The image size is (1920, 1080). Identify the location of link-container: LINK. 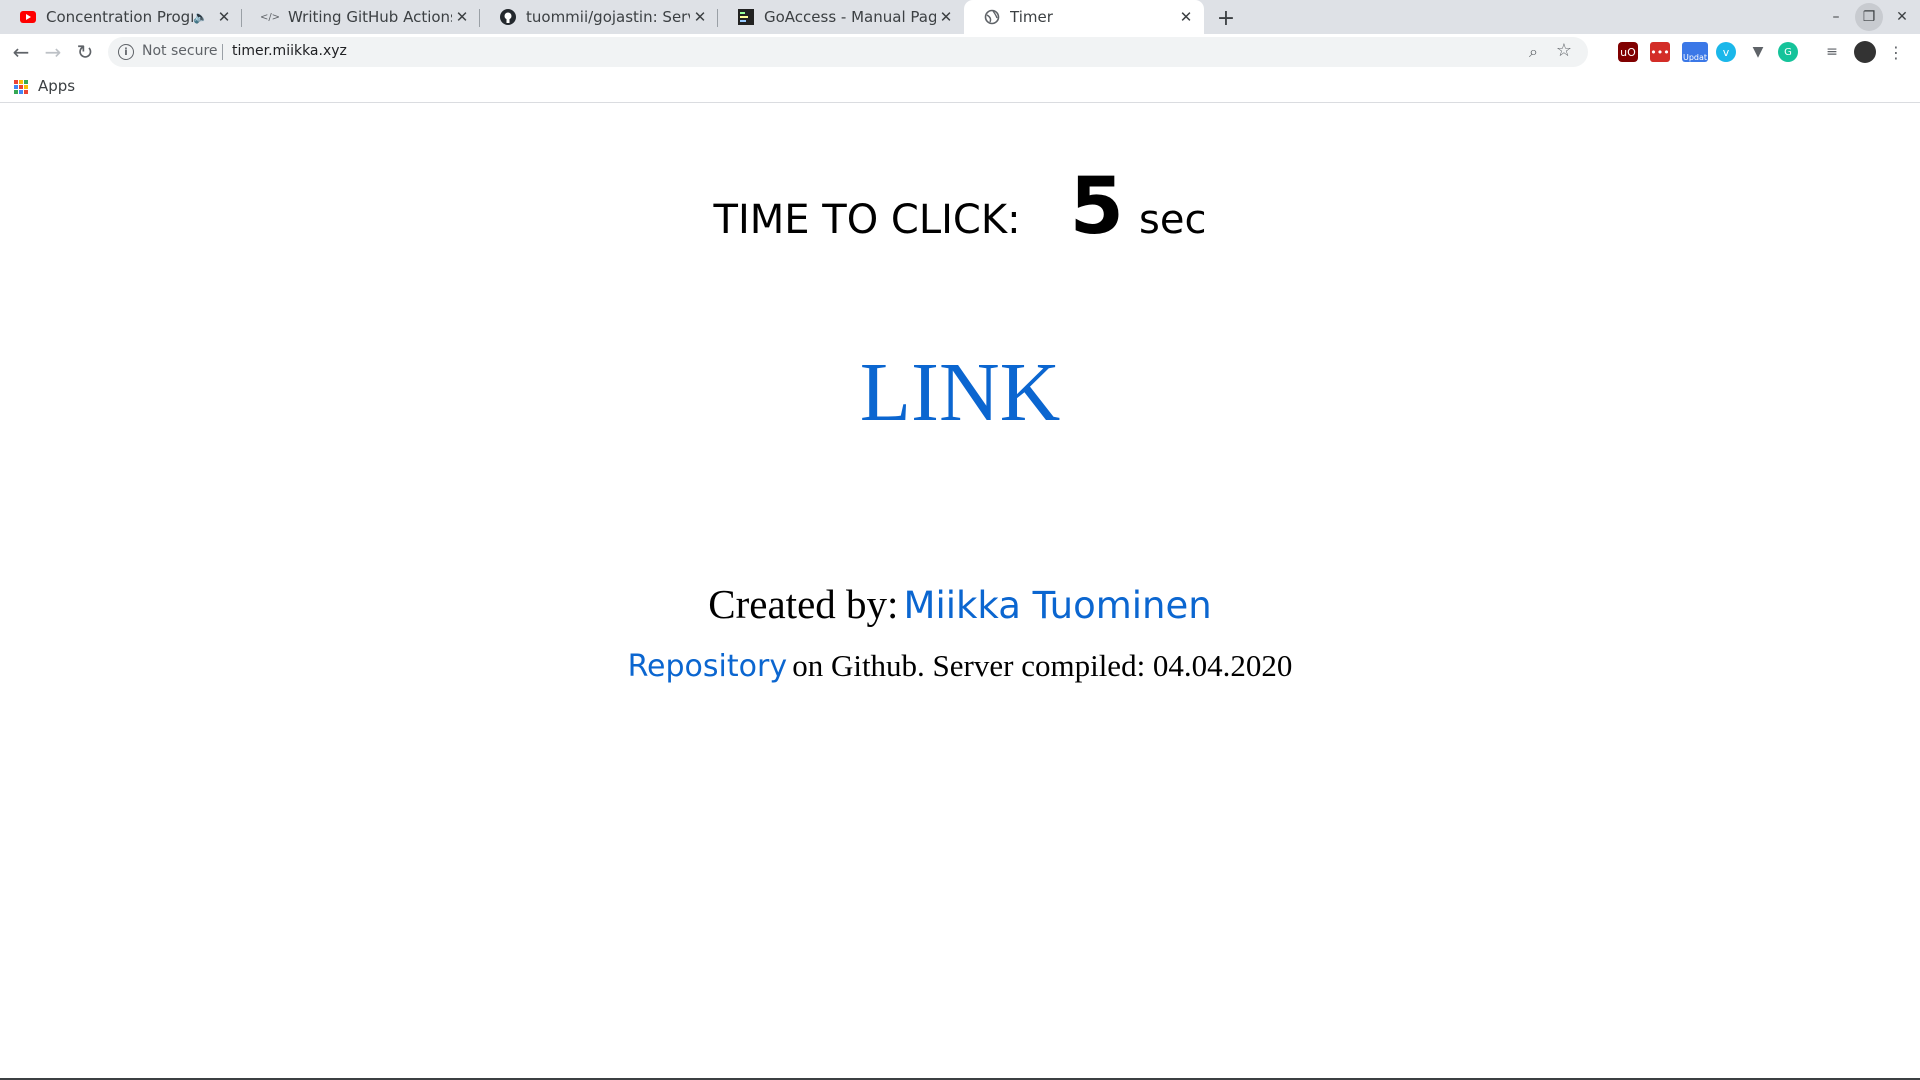
(960, 392).